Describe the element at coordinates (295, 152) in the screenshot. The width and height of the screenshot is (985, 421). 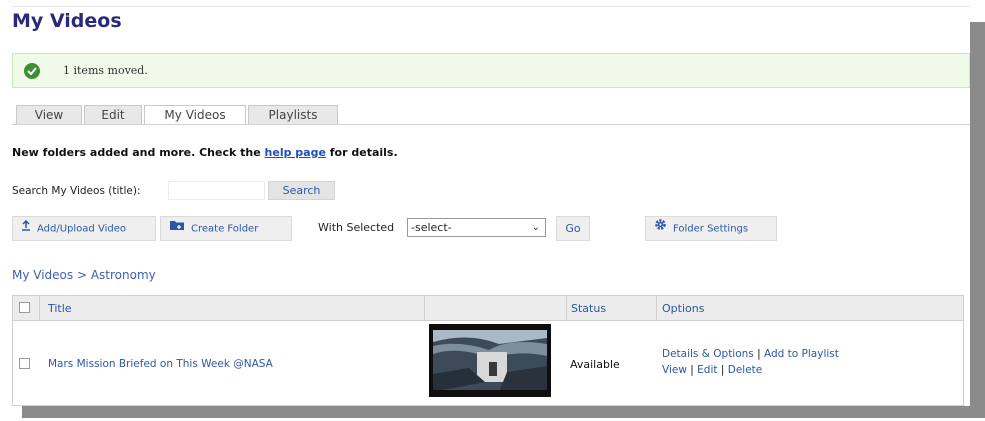
I see `help-page-link: help page` at that location.